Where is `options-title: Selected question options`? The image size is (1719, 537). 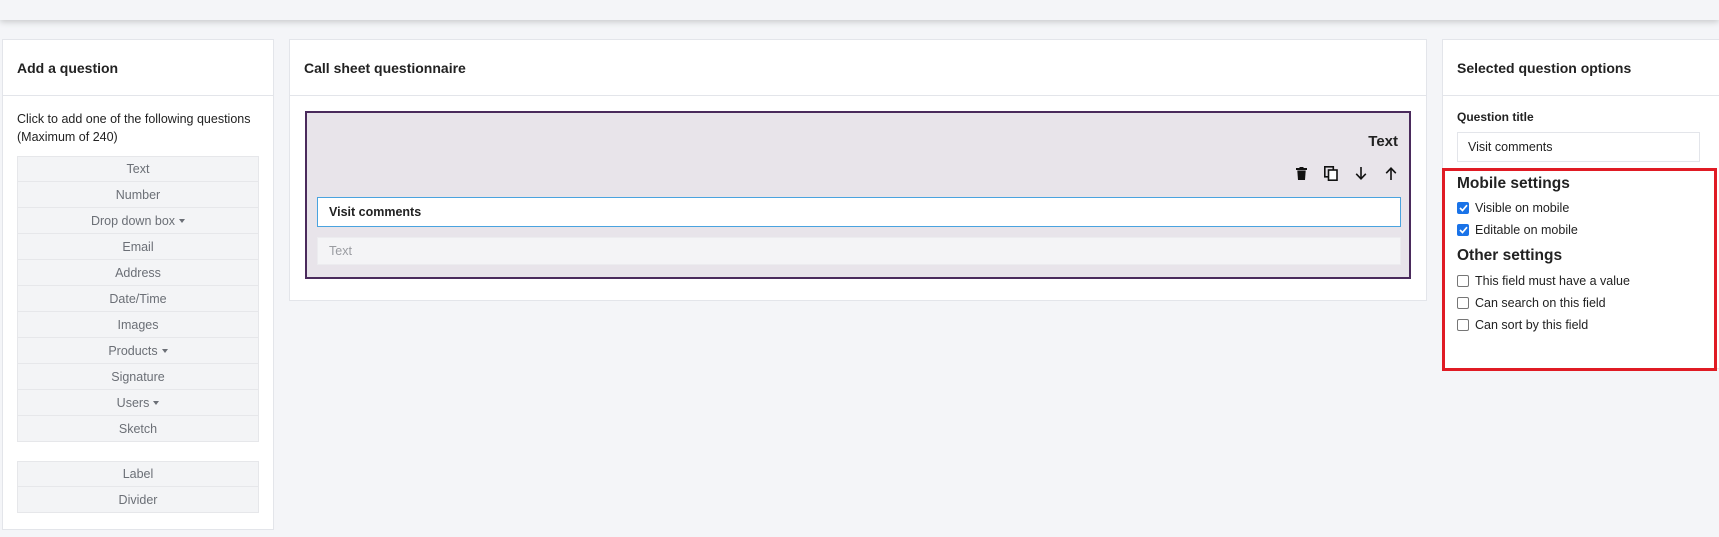 options-title: Selected question options is located at coordinates (1581, 68).